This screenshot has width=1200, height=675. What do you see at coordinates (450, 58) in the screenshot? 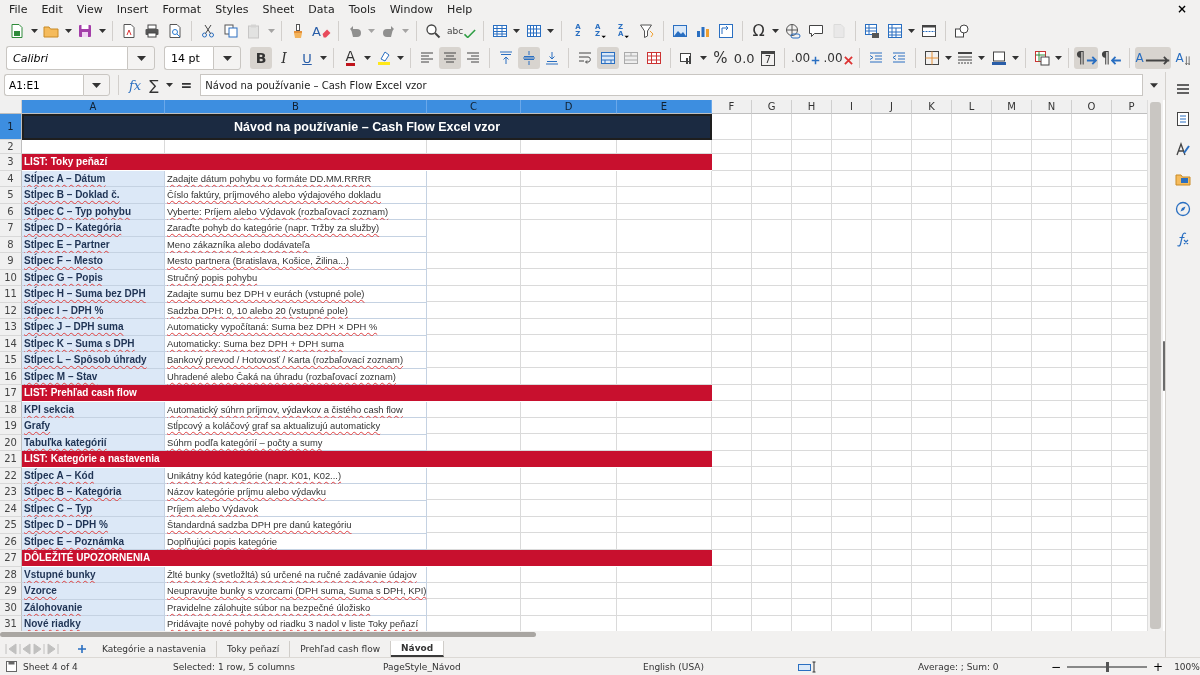
I see `align-center-icon` at bounding box center [450, 58].